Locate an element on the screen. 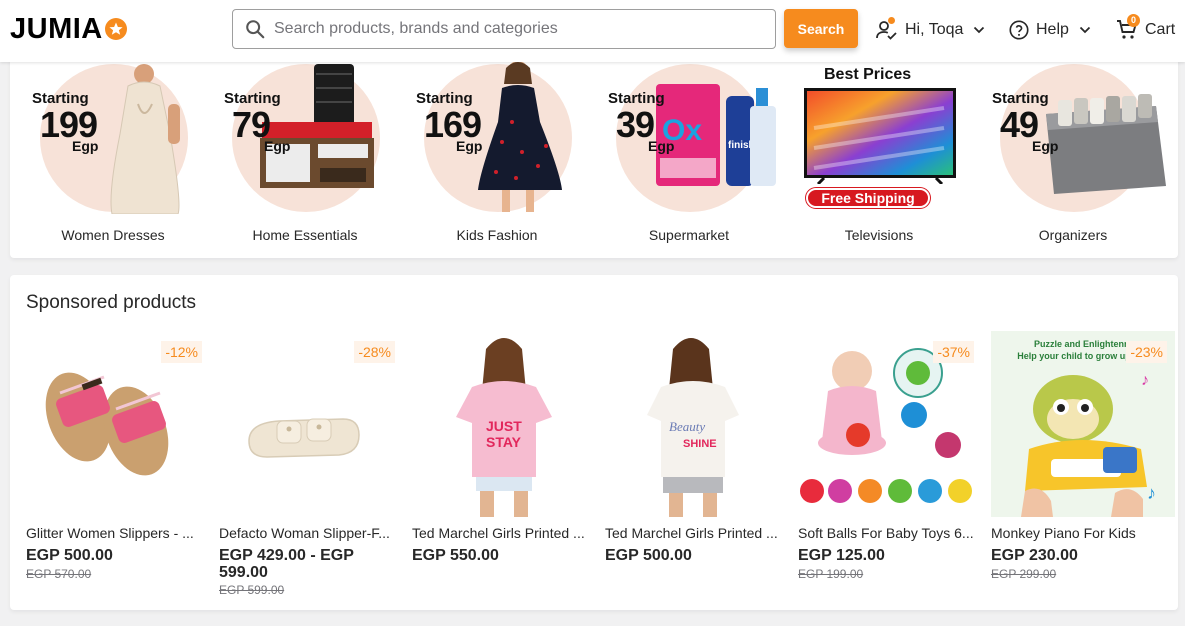 This screenshot has height=626, width=1185. discount-badge: -12% is located at coordinates (181, 352).